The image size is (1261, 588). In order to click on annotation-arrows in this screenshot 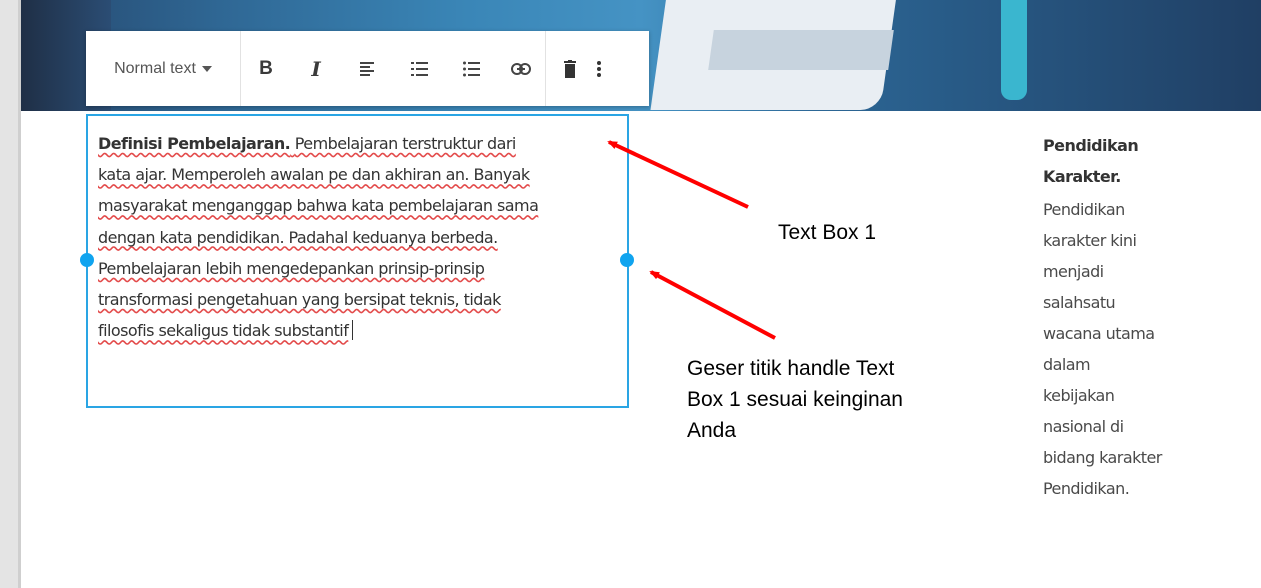, I will do `click(691, 240)`.